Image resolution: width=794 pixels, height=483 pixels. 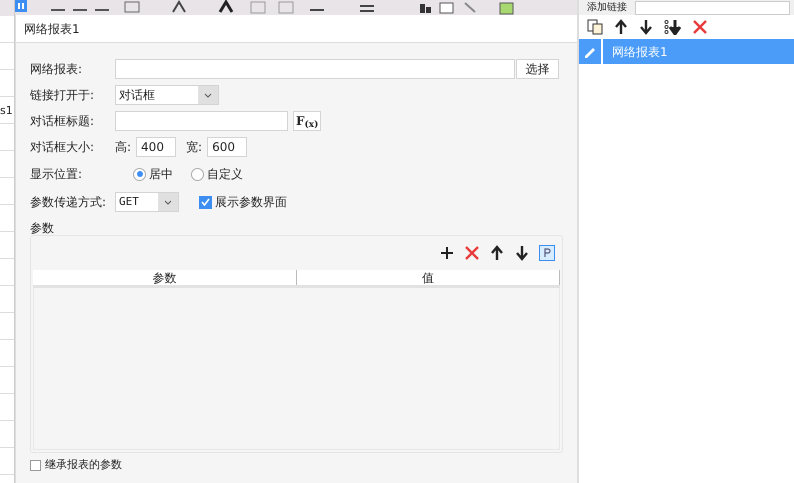 I want to click on column-header: 参数, so click(x=164, y=277).